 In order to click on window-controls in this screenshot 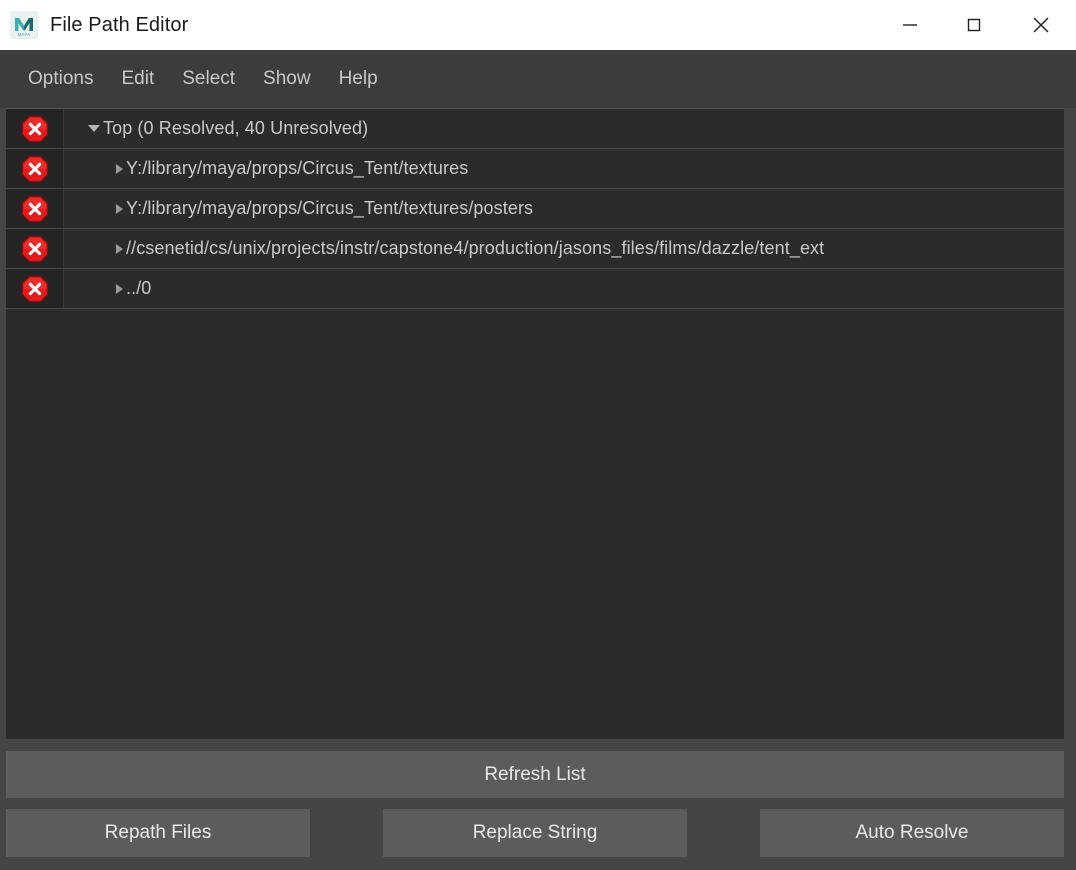, I will do `click(977, 25)`.